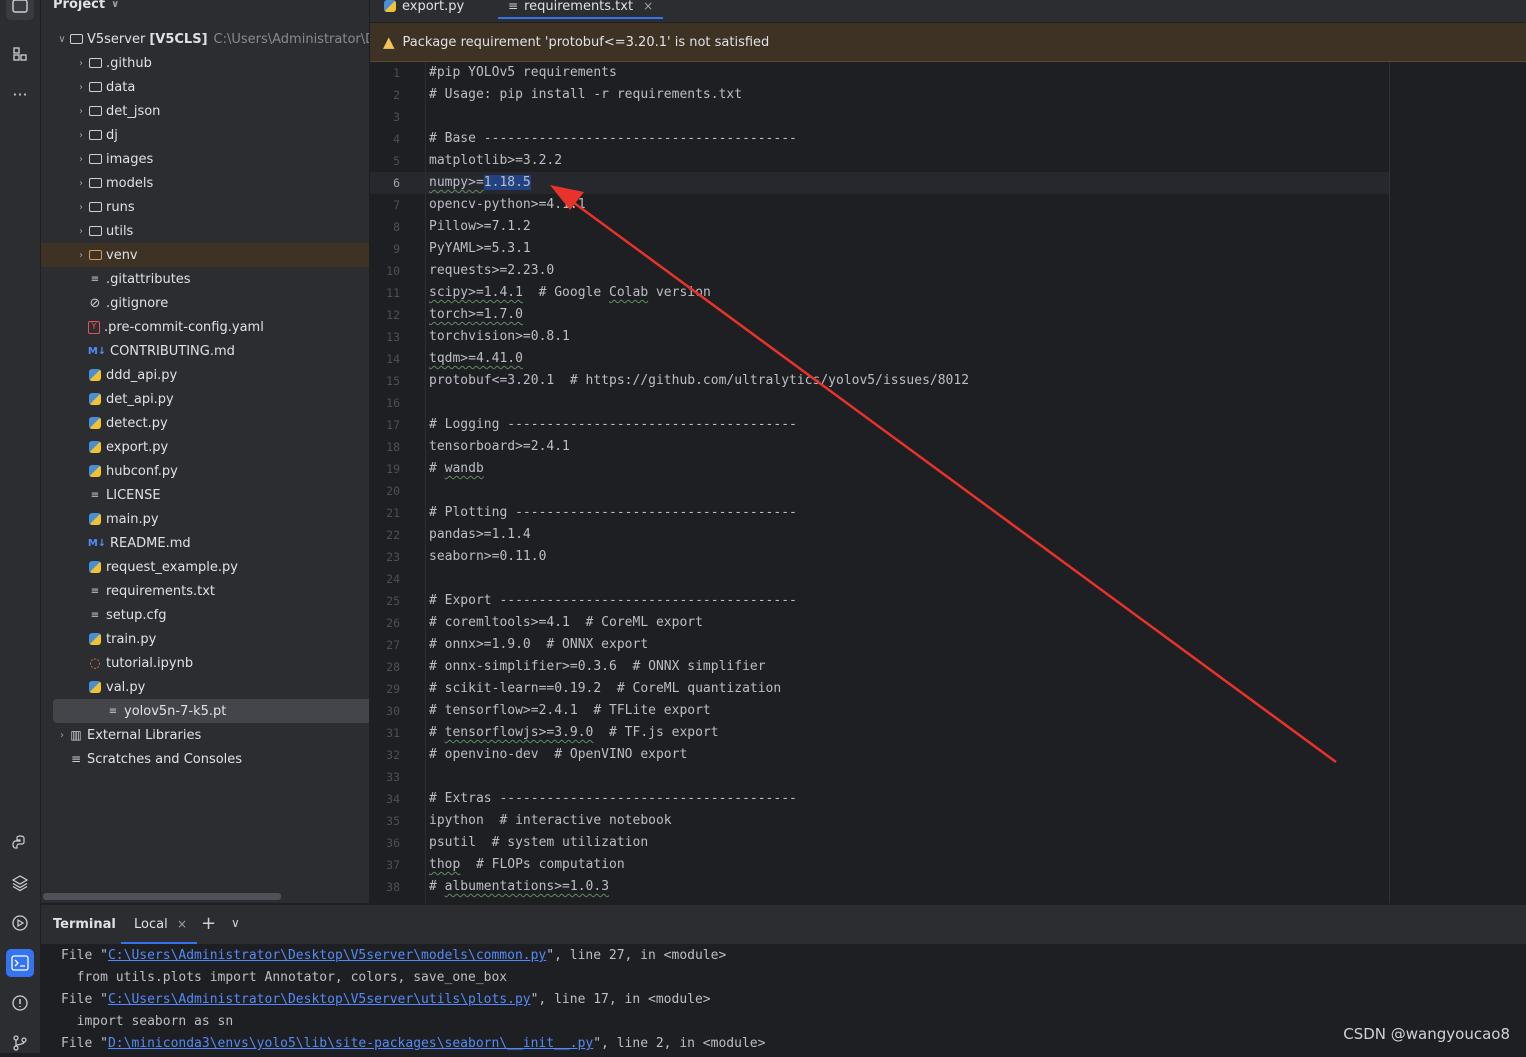 The height and width of the screenshot is (1057, 1526). What do you see at coordinates (393, 601) in the screenshot?
I see `line-number: 25` at bounding box center [393, 601].